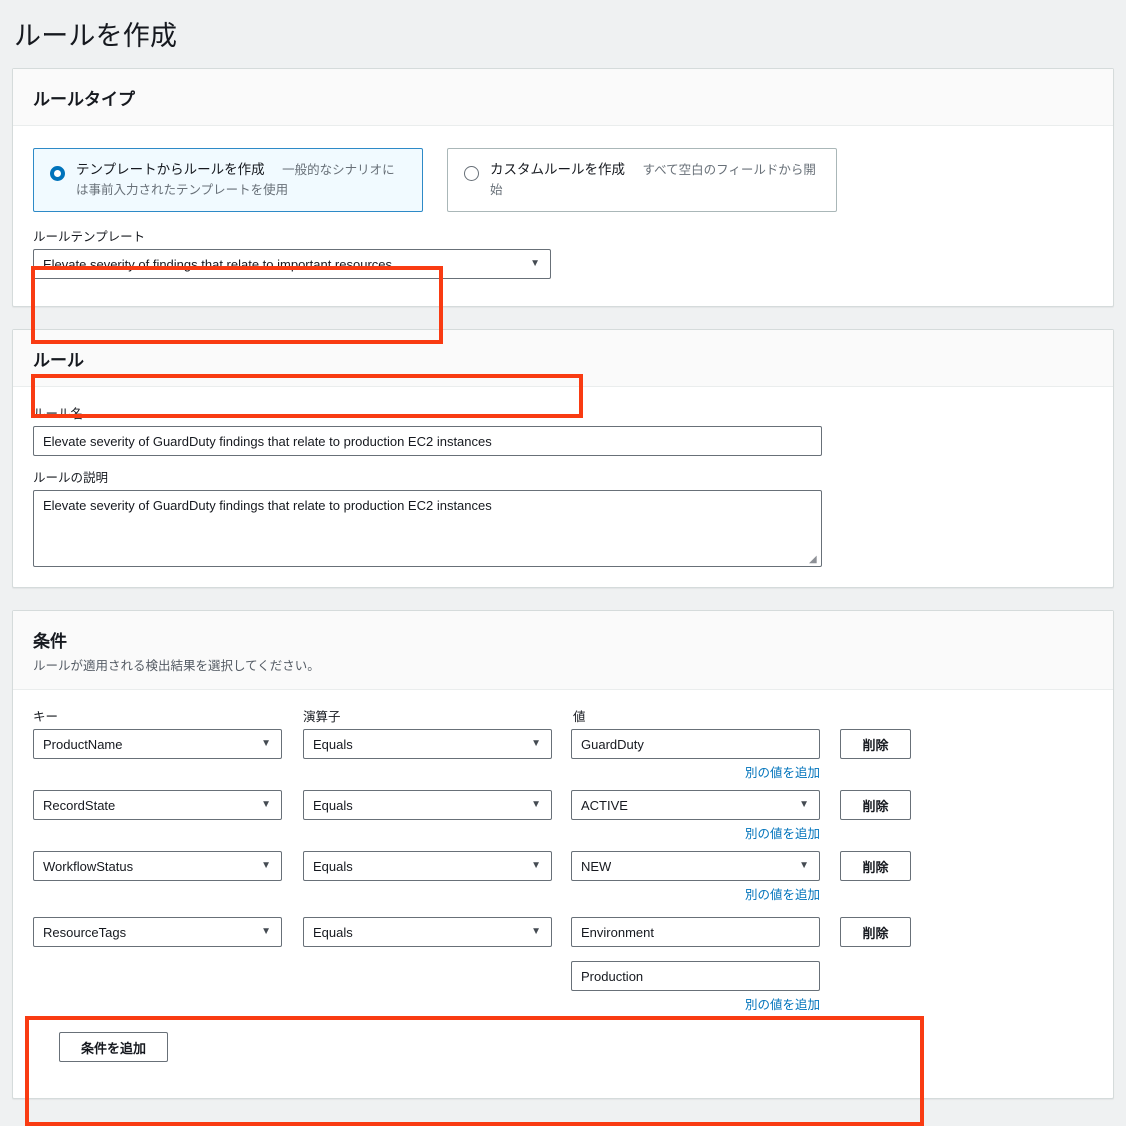 Image resolution: width=1126 pixels, height=1126 pixels. Describe the element at coordinates (79, 805) in the screenshot. I see `condition-key-value: RecordState` at that location.